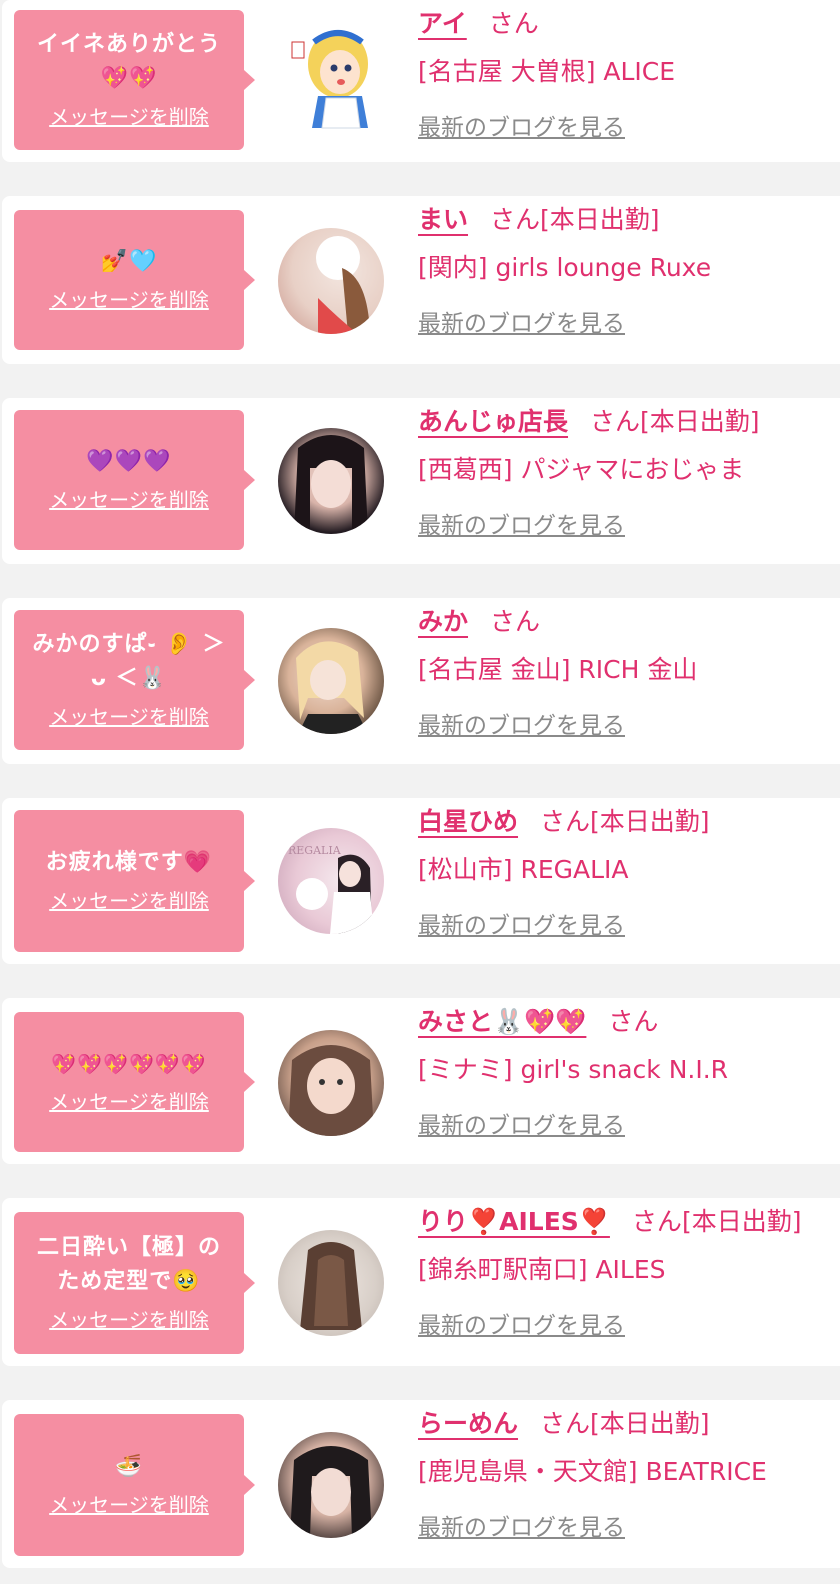  What do you see at coordinates (129, 1466) in the screenshot?
I see `message-text: 🍜` at bounding box center [129, 1466].